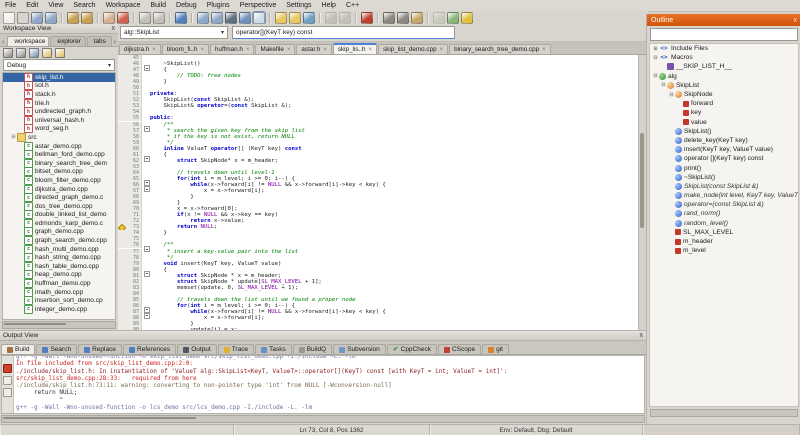 The height and width of the screenshot is (435, 800). What do you see at coordinates (18, 349) in the screenshot?
I see `output-tab-build: Build` at bounding box center [18, 349].